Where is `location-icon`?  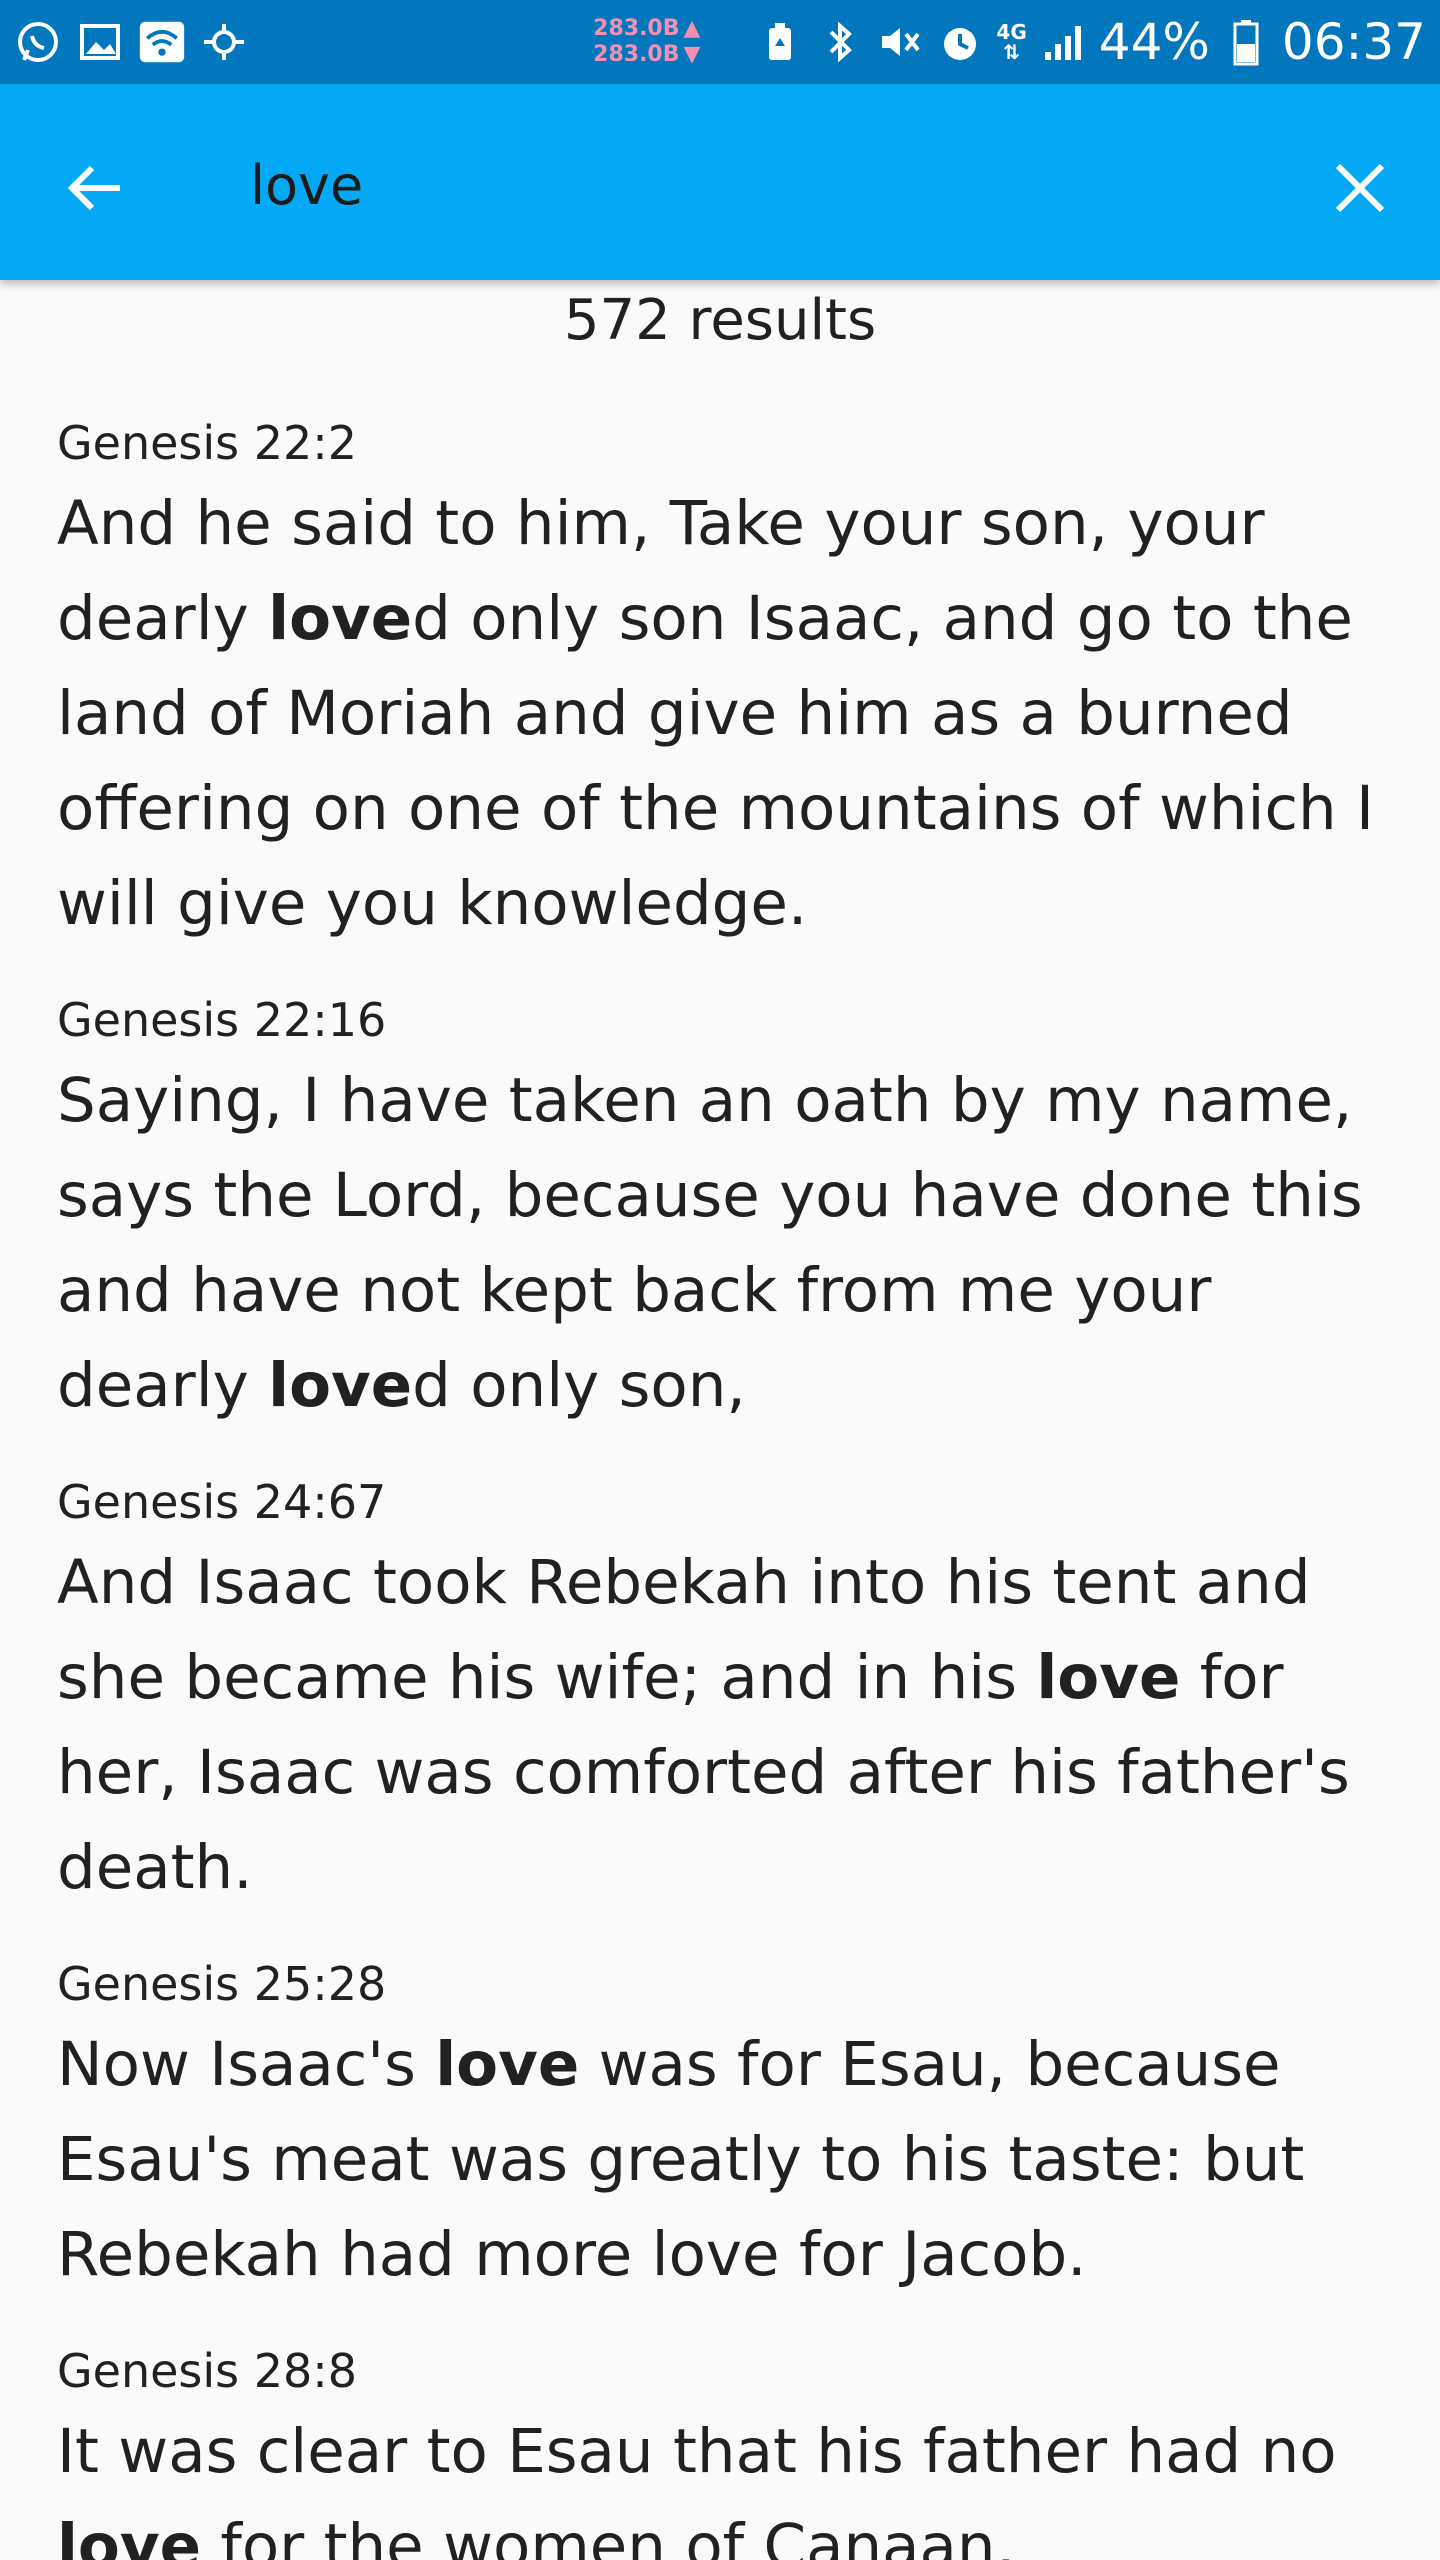 location-icon is located at coordinates (224, 42).